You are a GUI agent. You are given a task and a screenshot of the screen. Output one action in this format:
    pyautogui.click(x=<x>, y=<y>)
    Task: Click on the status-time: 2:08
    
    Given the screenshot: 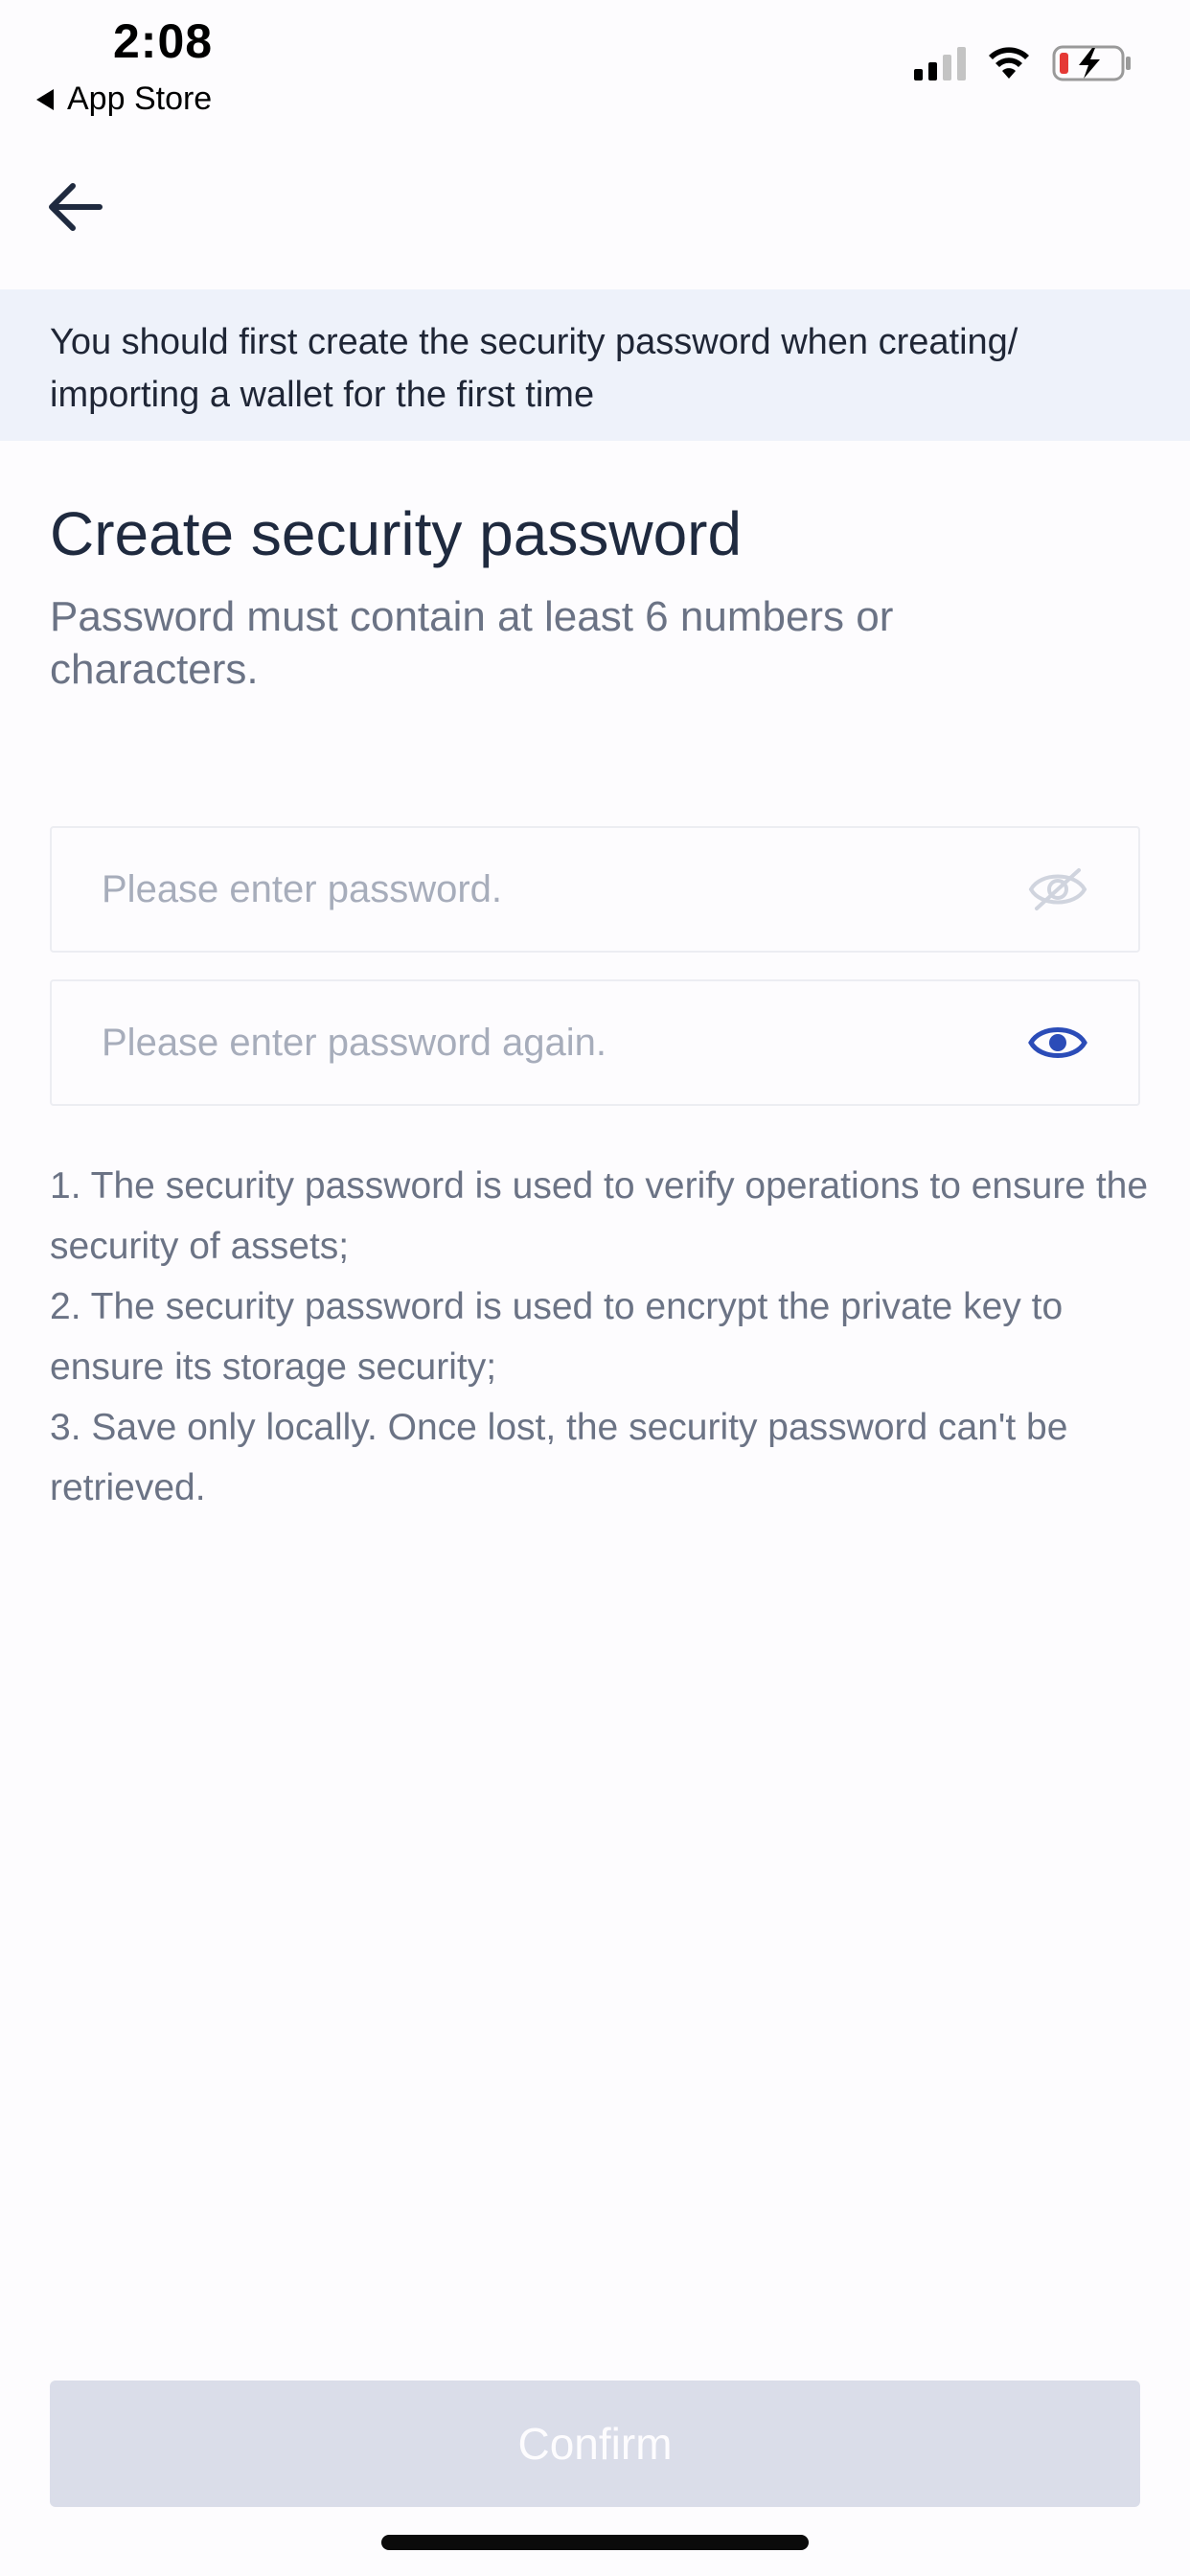 What is the action you would take?
    pyautogui.click(x=163, y=41)
    